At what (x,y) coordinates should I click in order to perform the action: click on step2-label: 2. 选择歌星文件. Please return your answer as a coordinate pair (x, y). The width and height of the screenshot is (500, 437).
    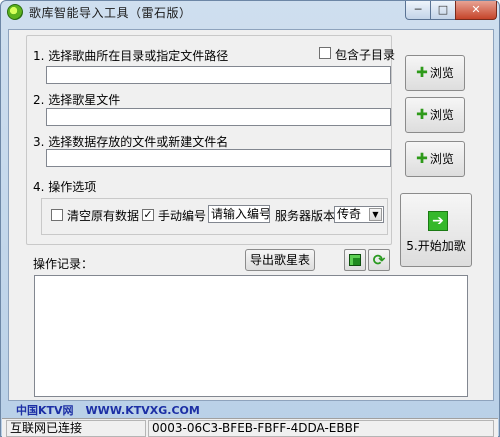
    Looking at the image, I should click on (77, 100).